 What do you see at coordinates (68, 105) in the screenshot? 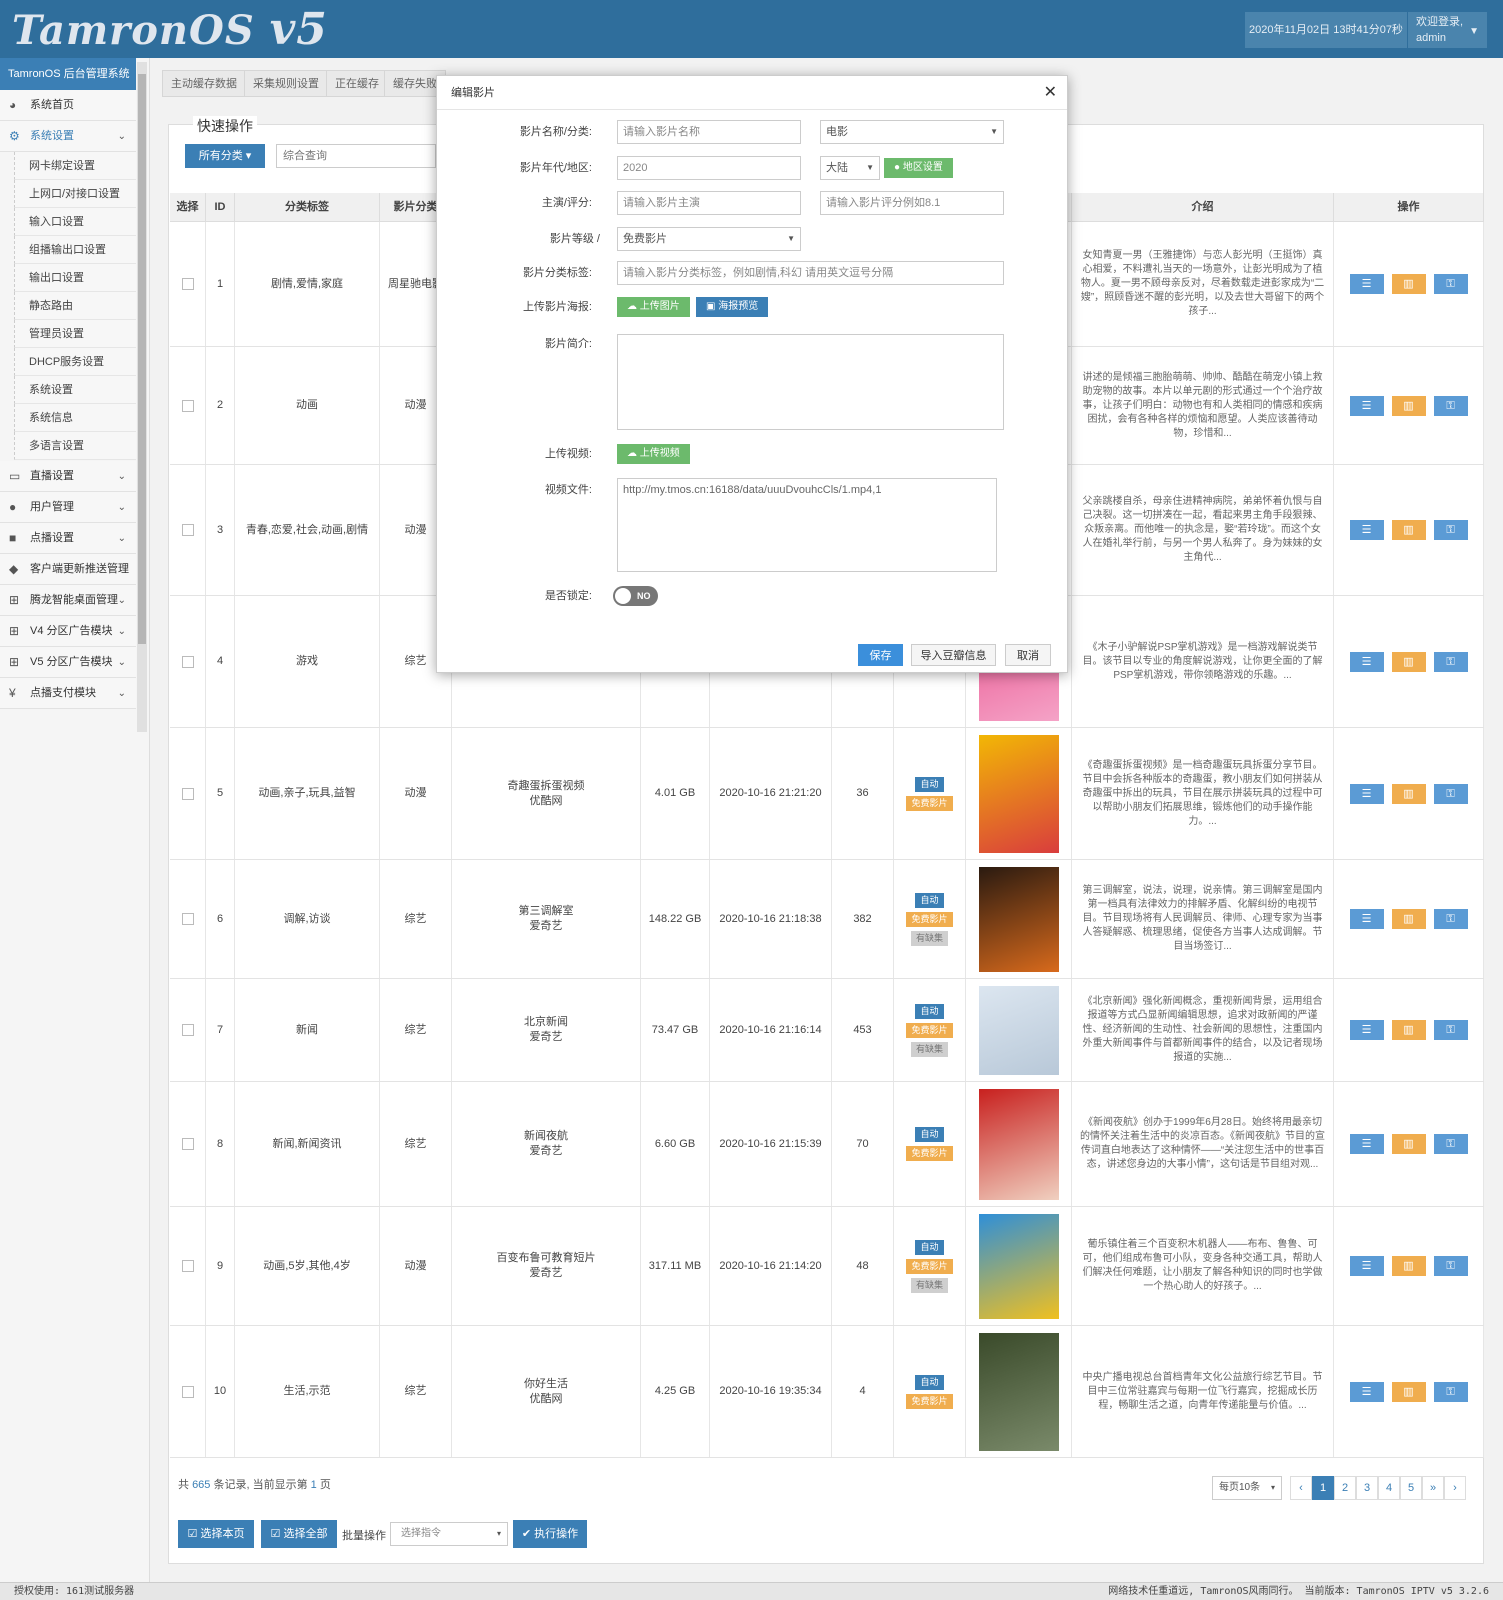
I see `sidebar-item-home: ◕ 系统首页` at bounding box center [68, 105].